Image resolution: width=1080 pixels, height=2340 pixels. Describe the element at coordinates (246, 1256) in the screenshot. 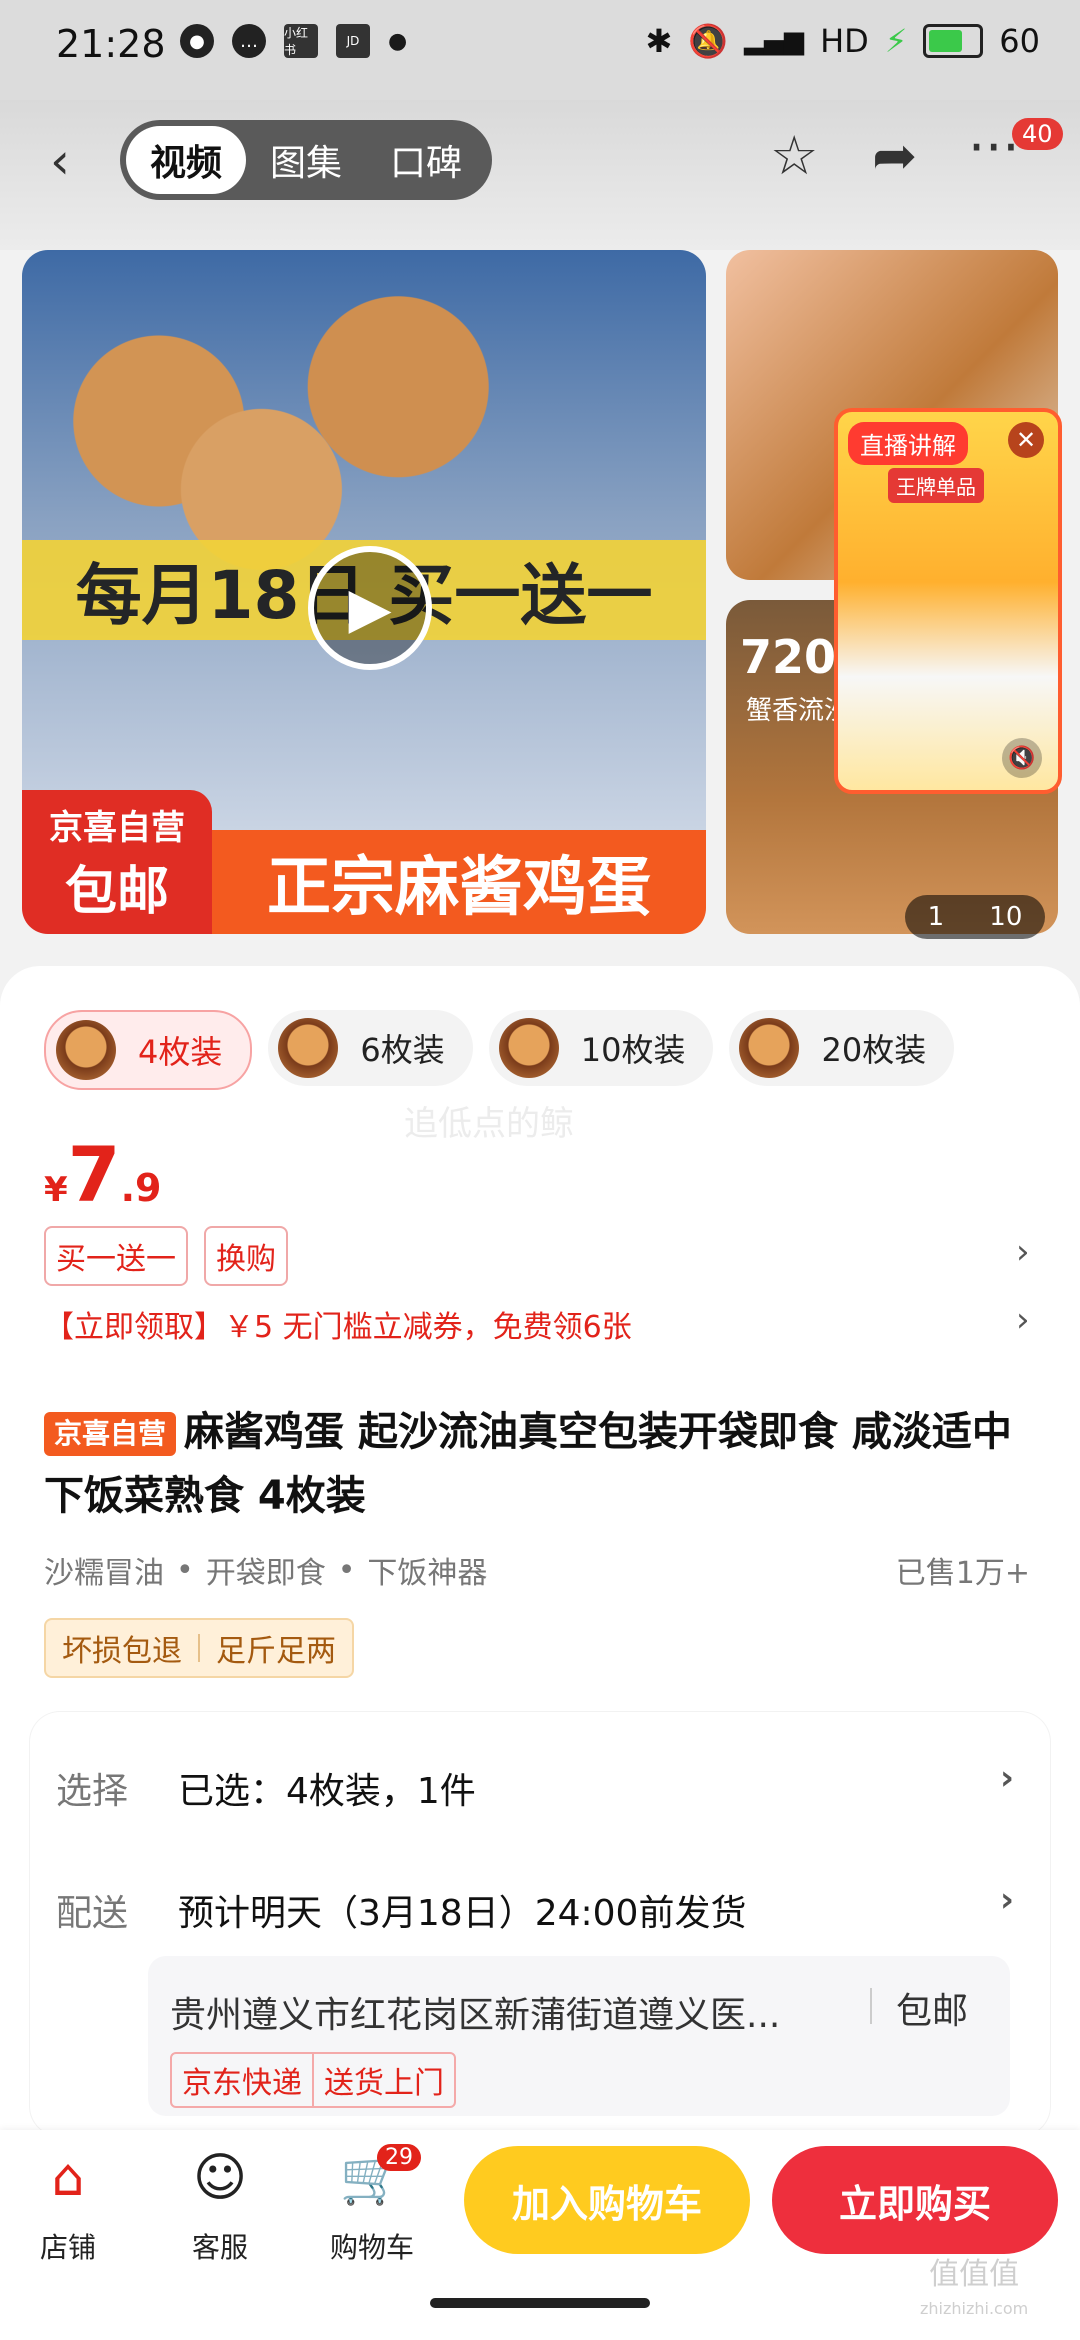

I see `promo-tag: 换购` at that location.